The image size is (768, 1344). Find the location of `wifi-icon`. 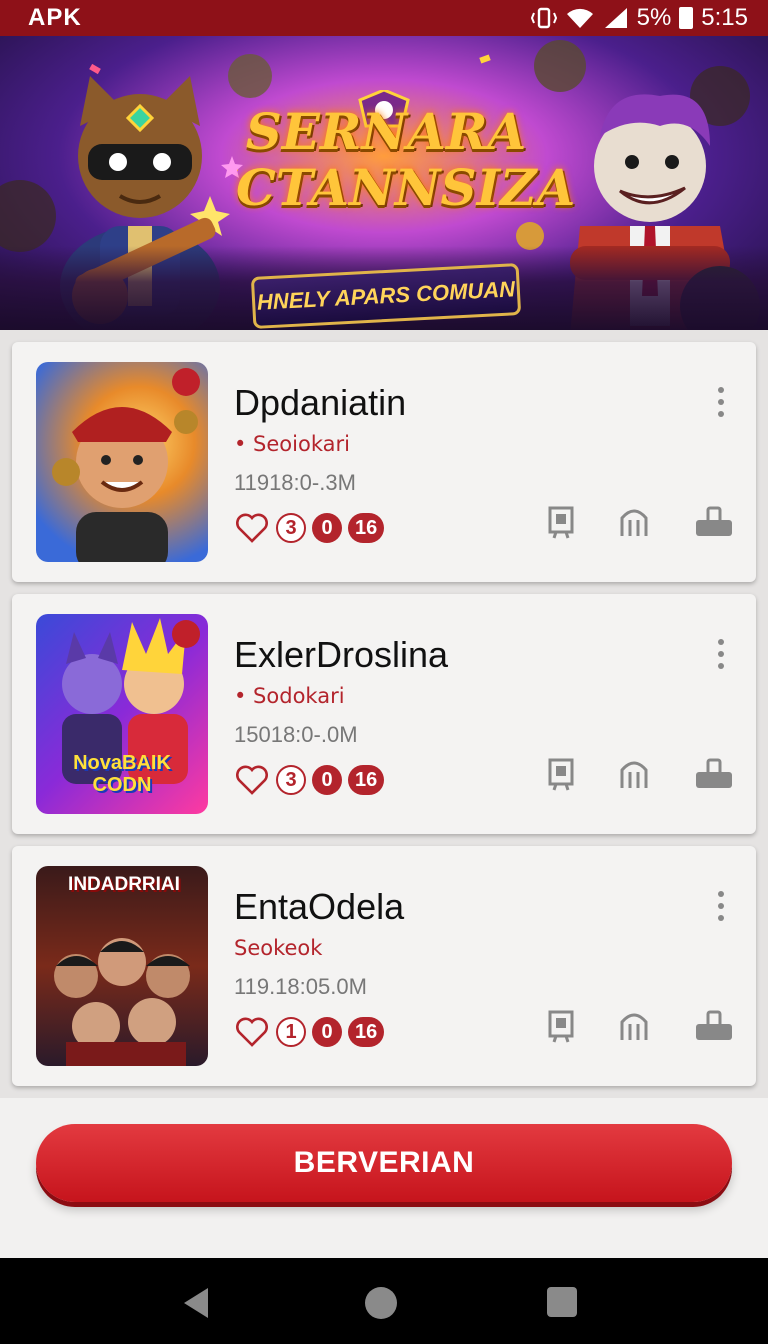

wifi-icon is located at coordinates (580, 18).